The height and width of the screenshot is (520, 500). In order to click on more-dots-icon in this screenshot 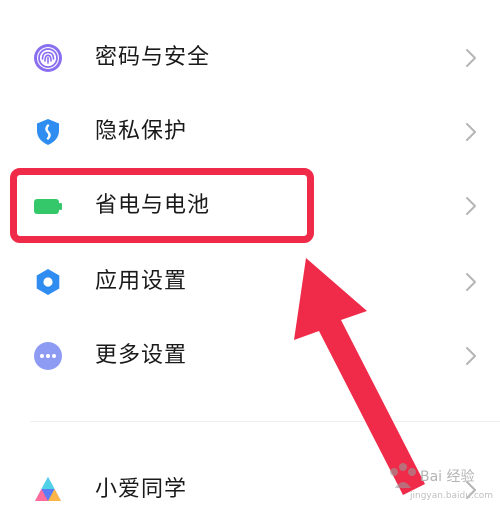, I will do `click(48, 356)`.